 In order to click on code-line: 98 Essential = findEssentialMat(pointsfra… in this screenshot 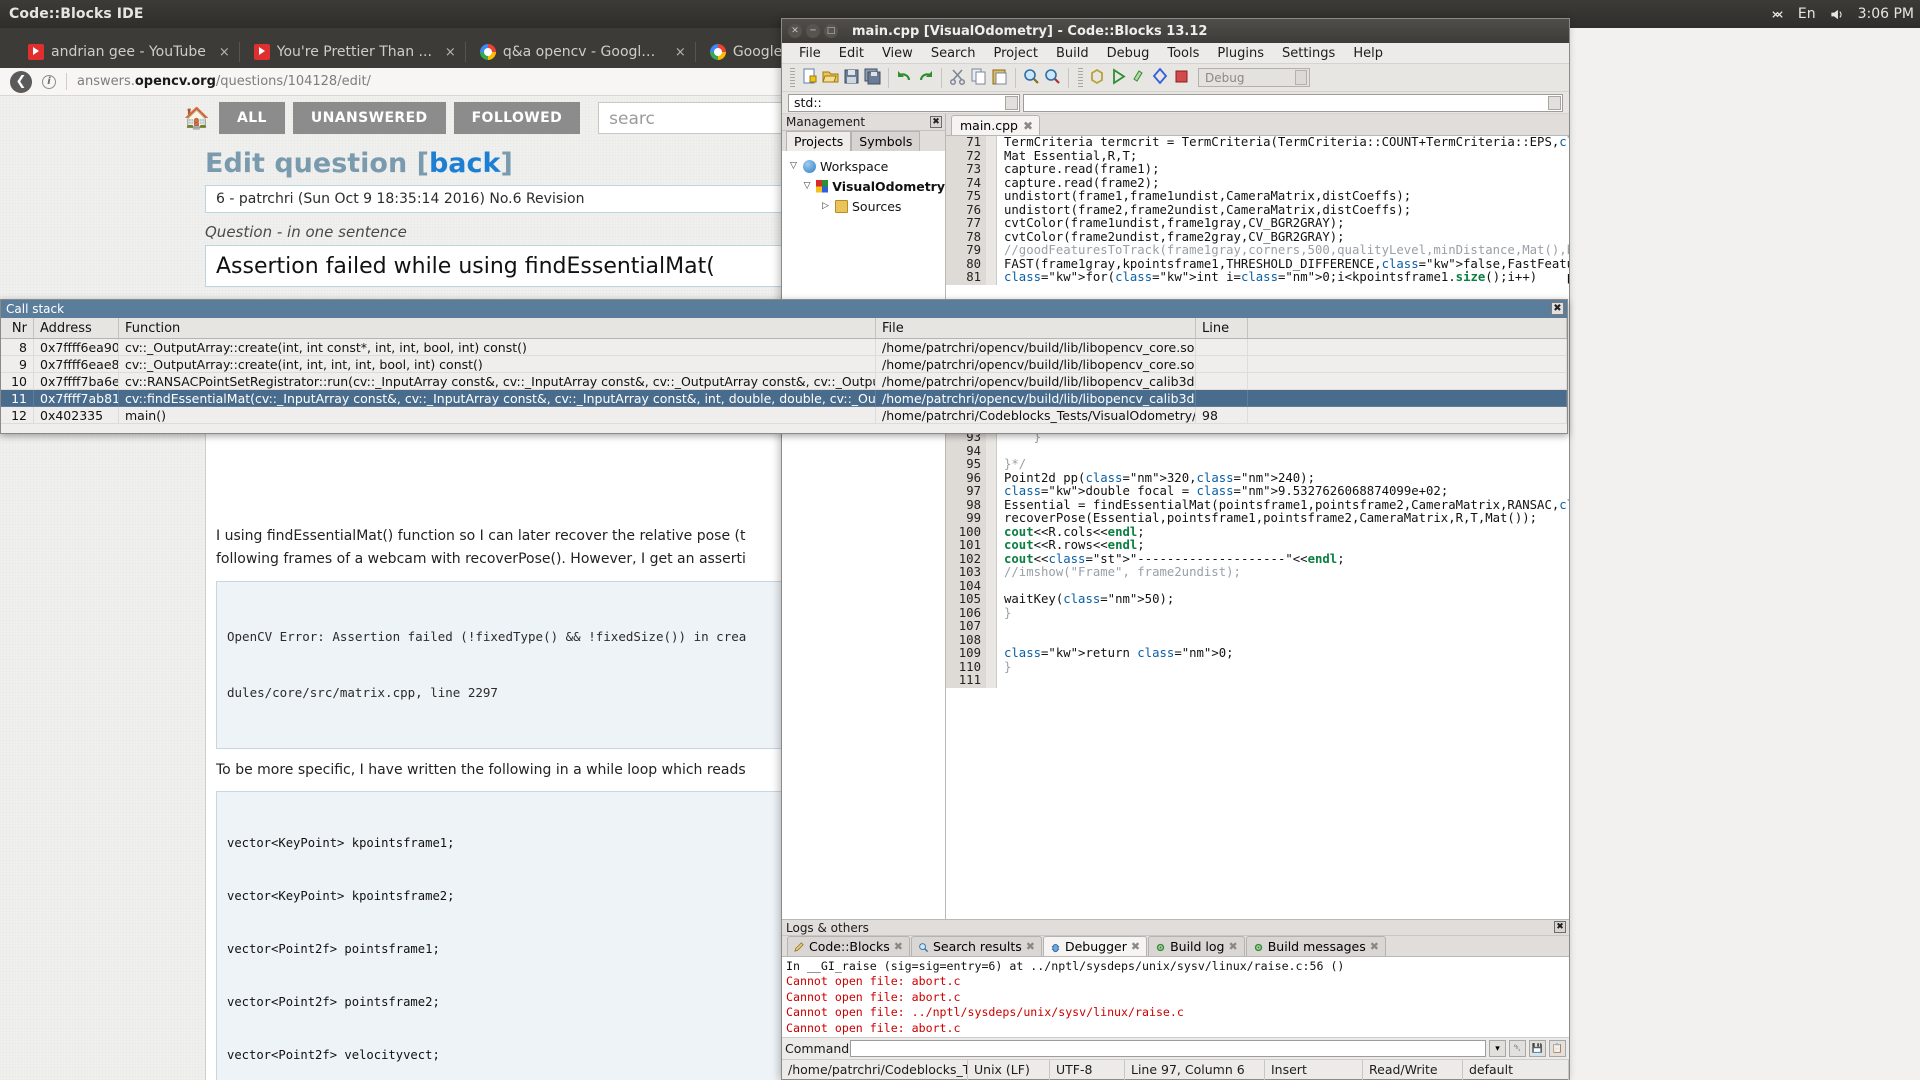, I will do `click(1257, 505)`.